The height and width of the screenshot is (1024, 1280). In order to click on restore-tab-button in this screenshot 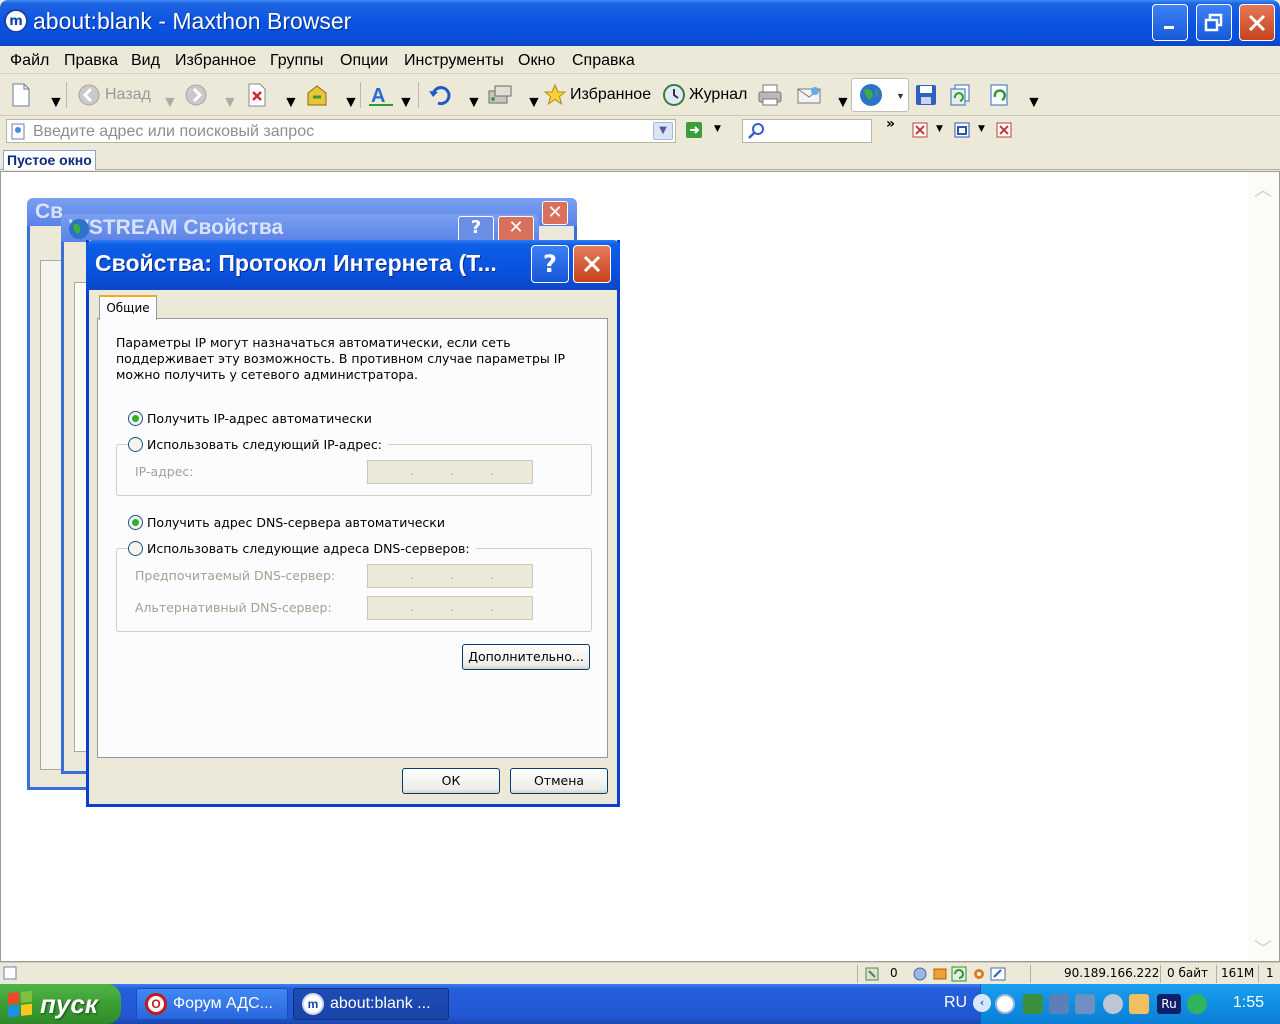, I will do `click(962, 131)`.